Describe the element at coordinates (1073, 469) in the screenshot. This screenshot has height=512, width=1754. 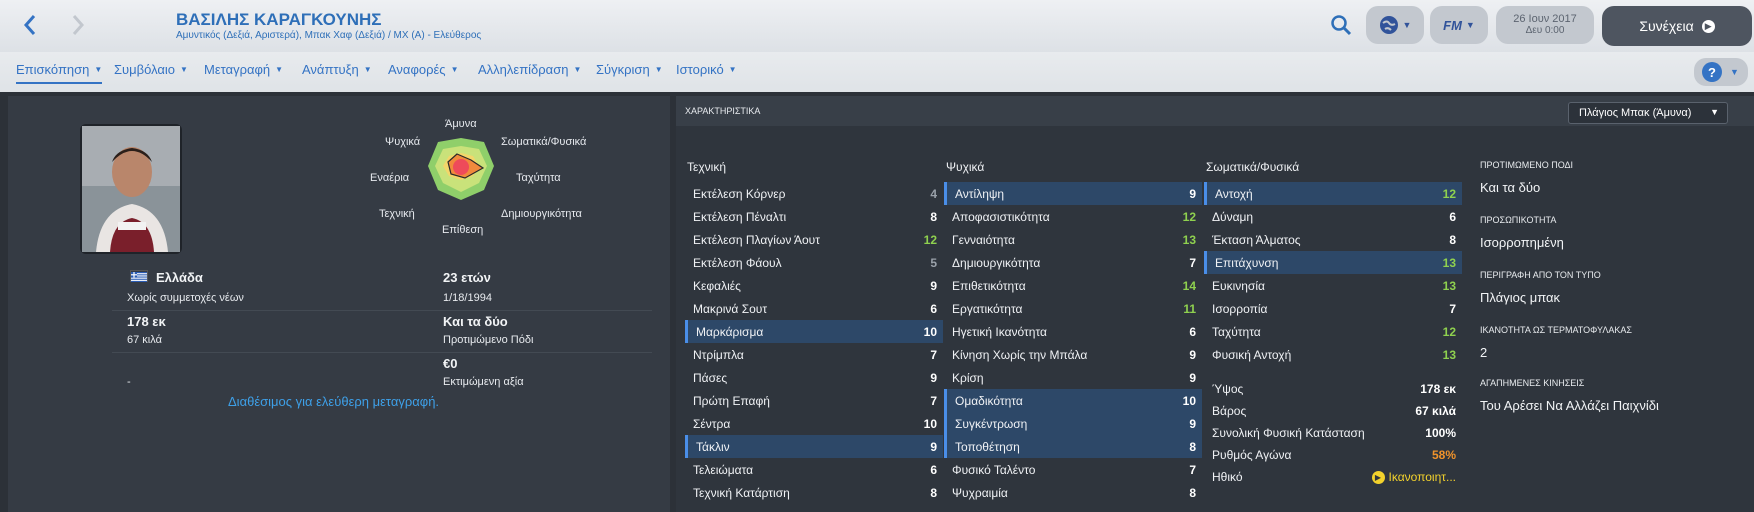
I see `attribute-row: Φυσικό Ταλέντο 7` at that location.